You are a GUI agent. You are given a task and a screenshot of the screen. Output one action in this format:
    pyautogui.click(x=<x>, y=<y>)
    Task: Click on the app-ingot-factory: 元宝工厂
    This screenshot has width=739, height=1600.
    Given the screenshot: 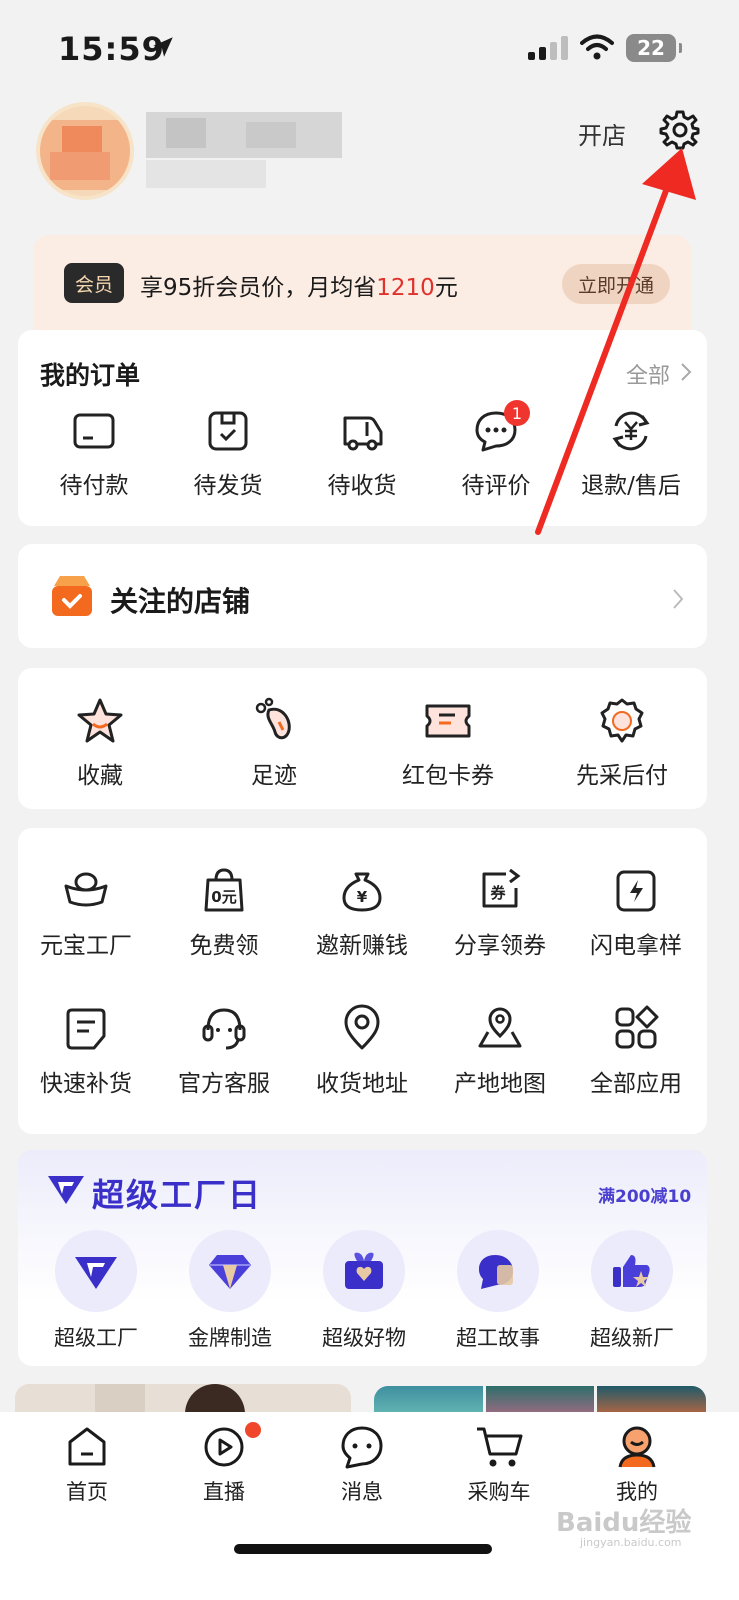 What is the action you would take?
    pyautogui.click(x=86, y=913)
    